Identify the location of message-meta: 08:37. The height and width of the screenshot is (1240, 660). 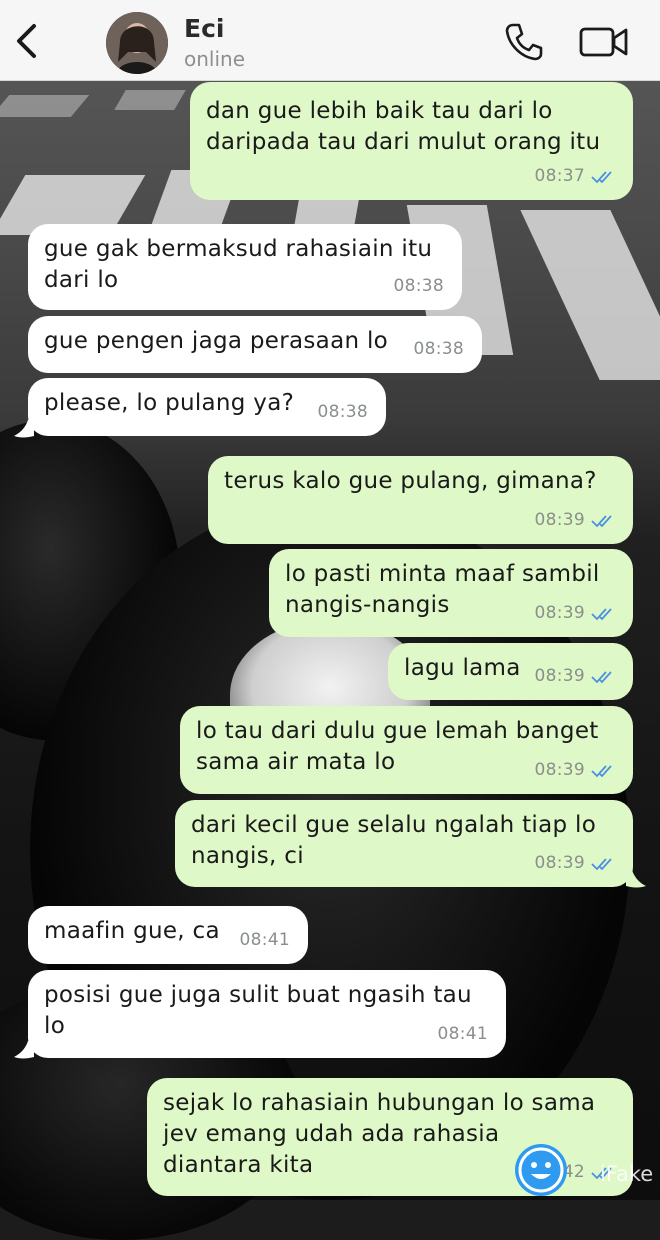
(576, 176).